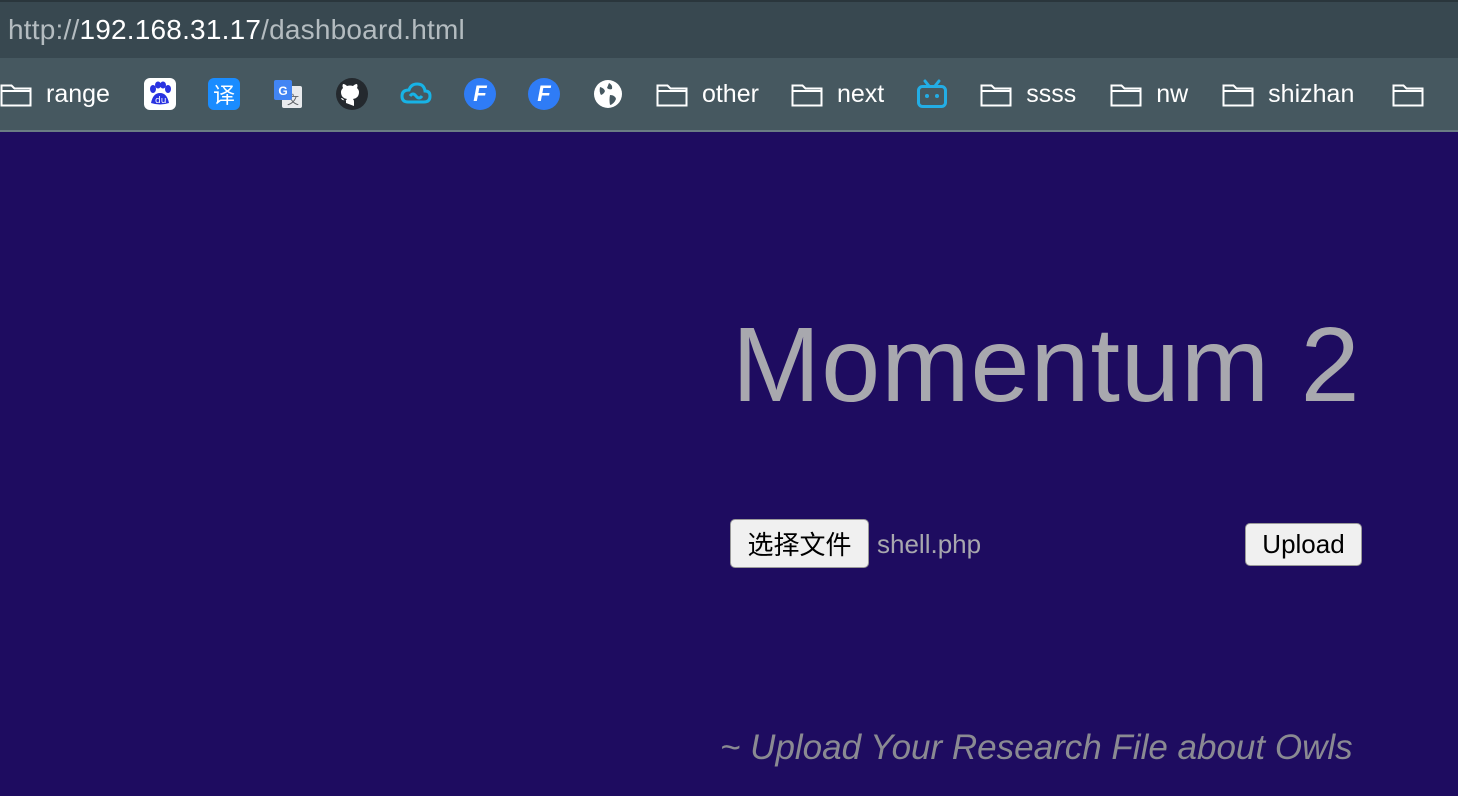 This screenshot has width=1458, height=796. I want to click on bookmark-label: nw, so click(1172, 93).